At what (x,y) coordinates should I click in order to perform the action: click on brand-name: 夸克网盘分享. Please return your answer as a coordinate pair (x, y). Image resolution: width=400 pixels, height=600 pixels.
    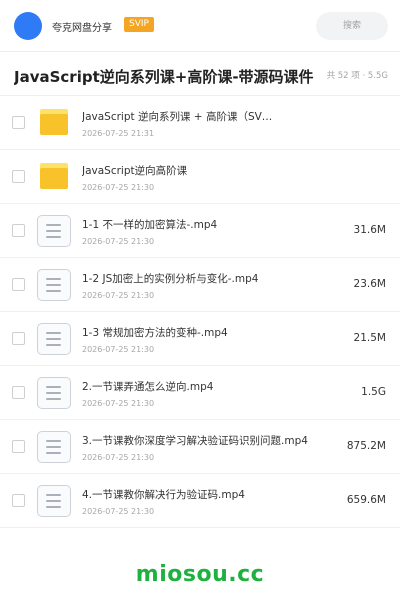
    Looking at the image, I should click on (82, 28).